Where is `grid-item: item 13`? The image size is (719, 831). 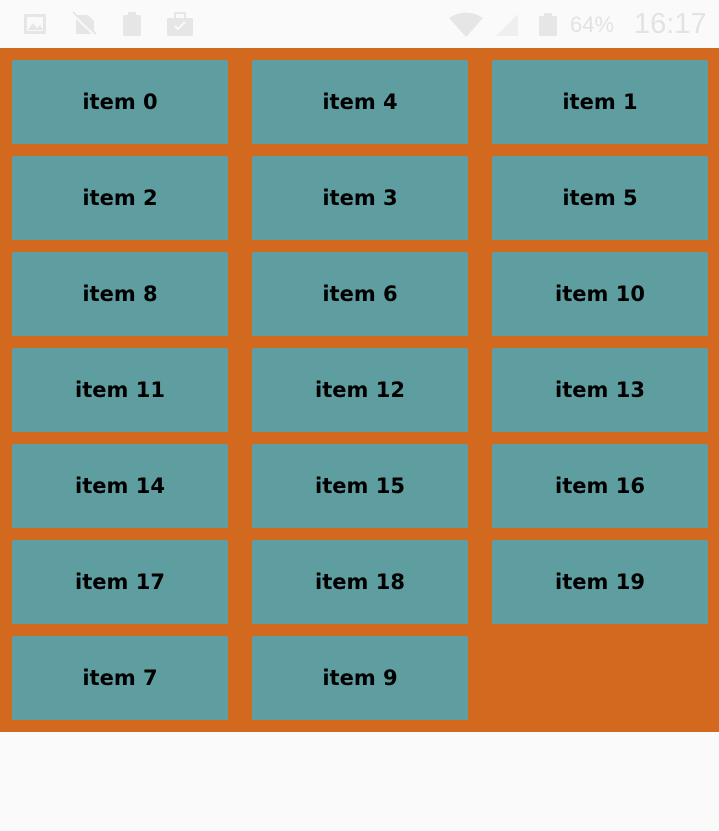 grid-item: item 13 is located at coordinates (600, 390).